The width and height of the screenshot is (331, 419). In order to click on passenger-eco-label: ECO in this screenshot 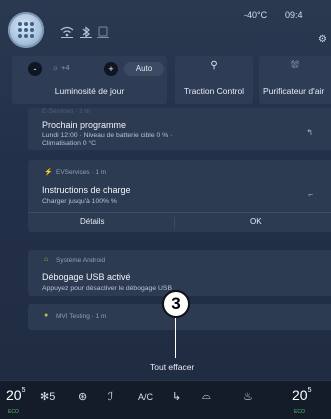, I will do `click(299, 412)`.